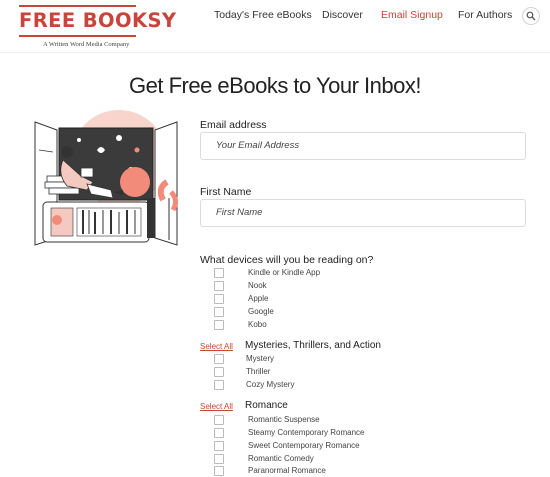  What do you see at coordinates (304, 445) in the screenshot?
I see `genre-label: Sweet Contemporary Romance` at bounding box center [304, 445].